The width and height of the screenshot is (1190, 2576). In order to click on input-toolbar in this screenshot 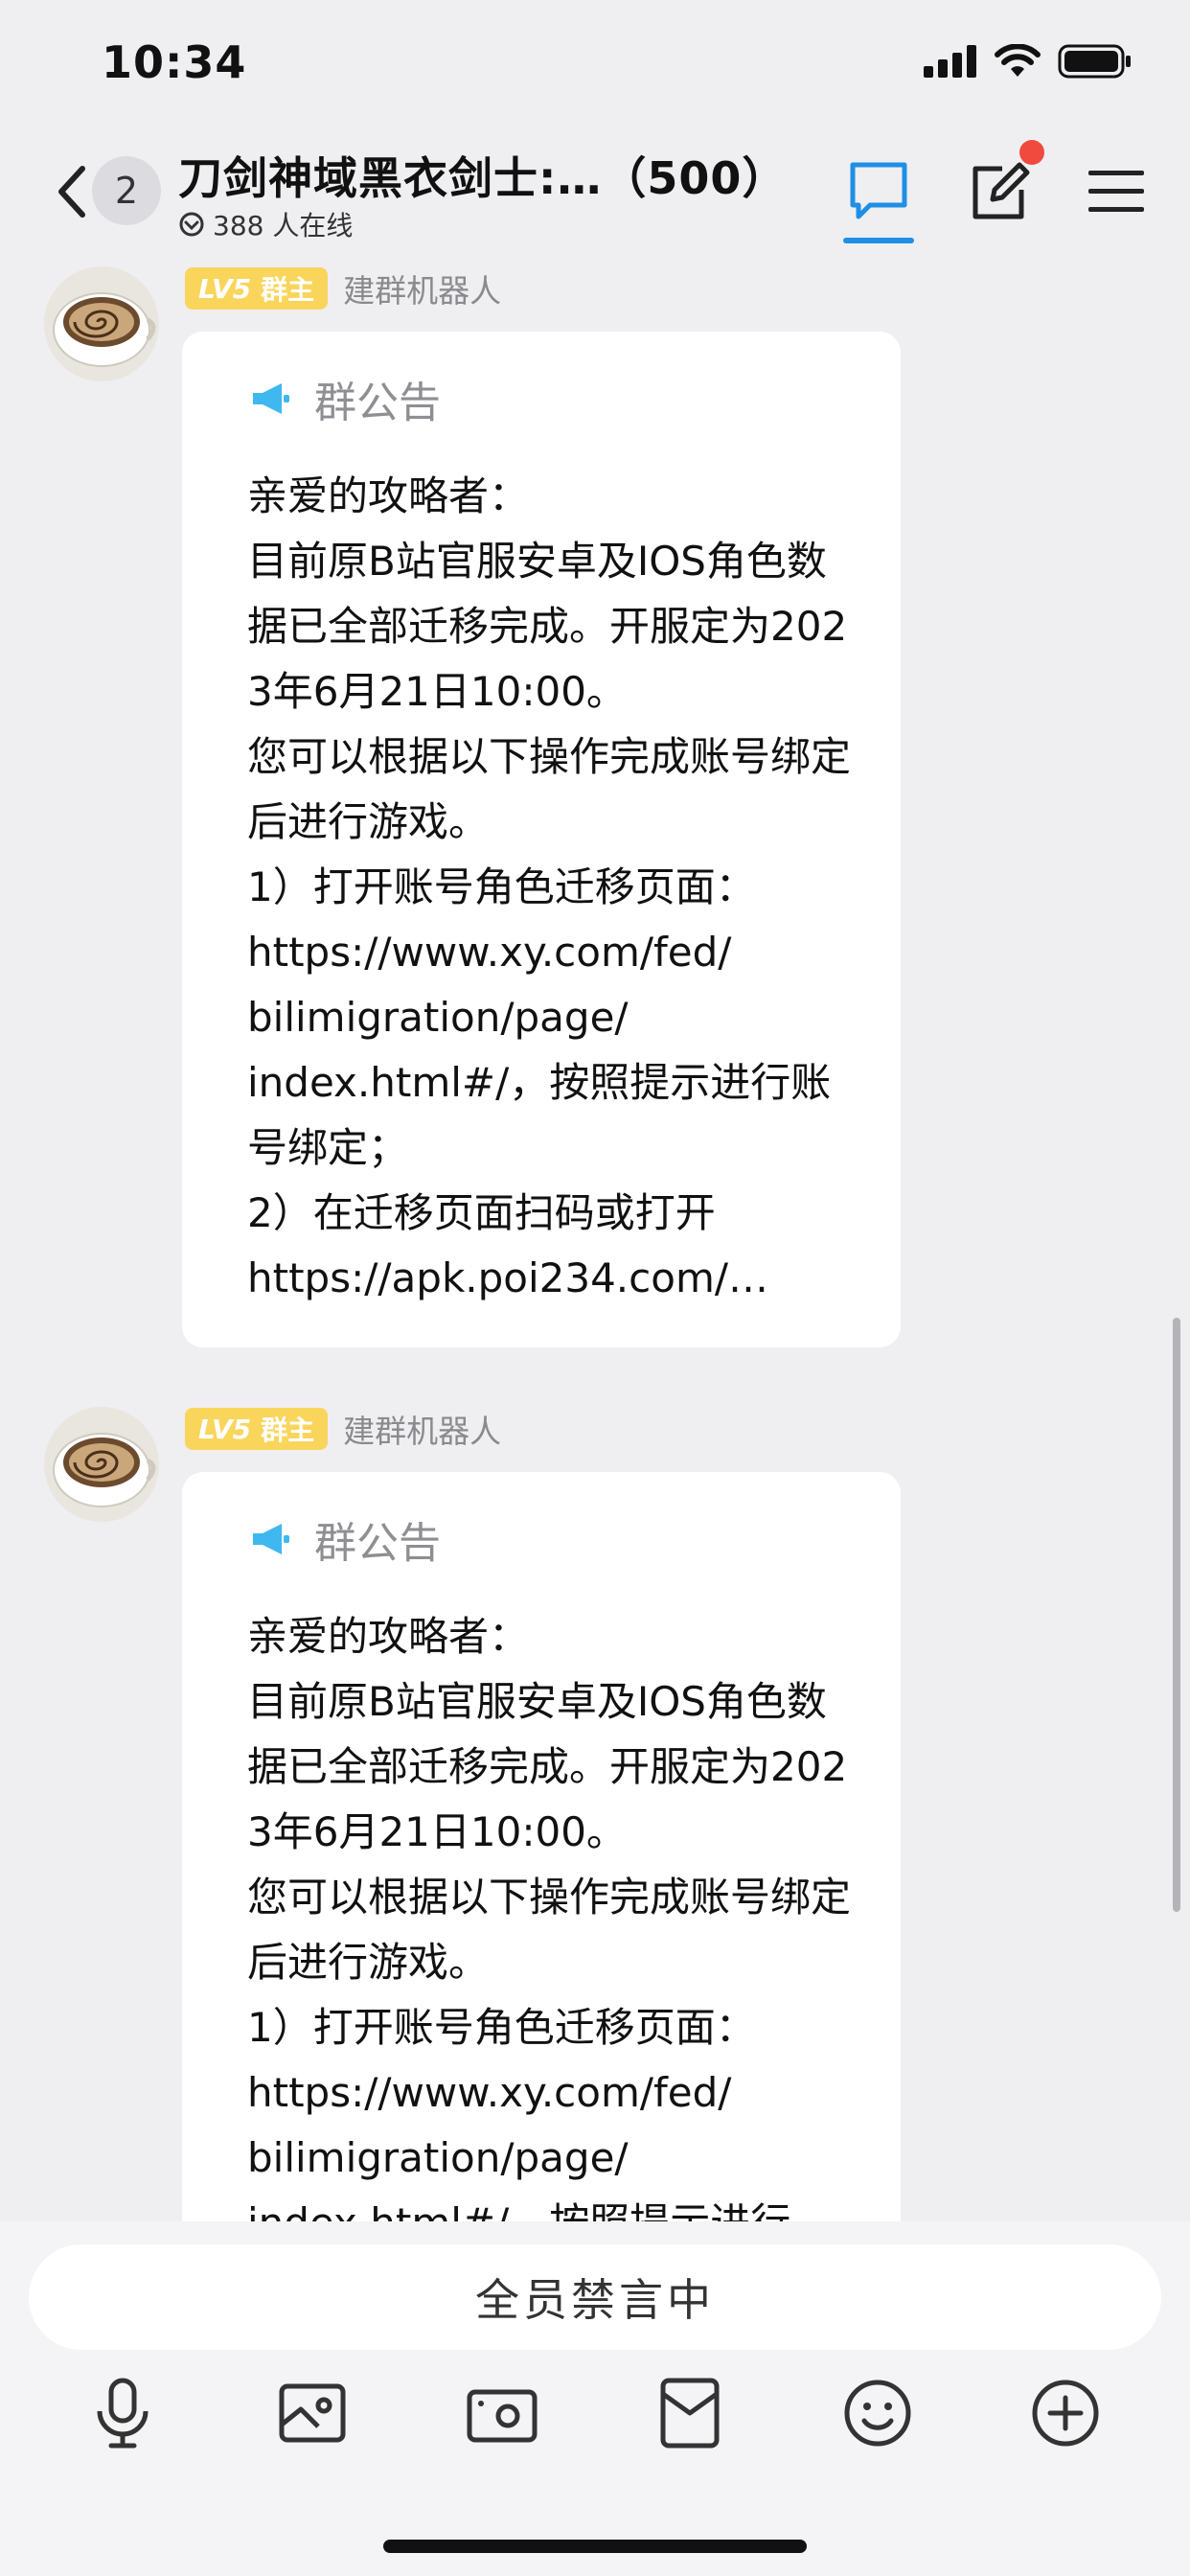, I will do `click(595, 2427)`.